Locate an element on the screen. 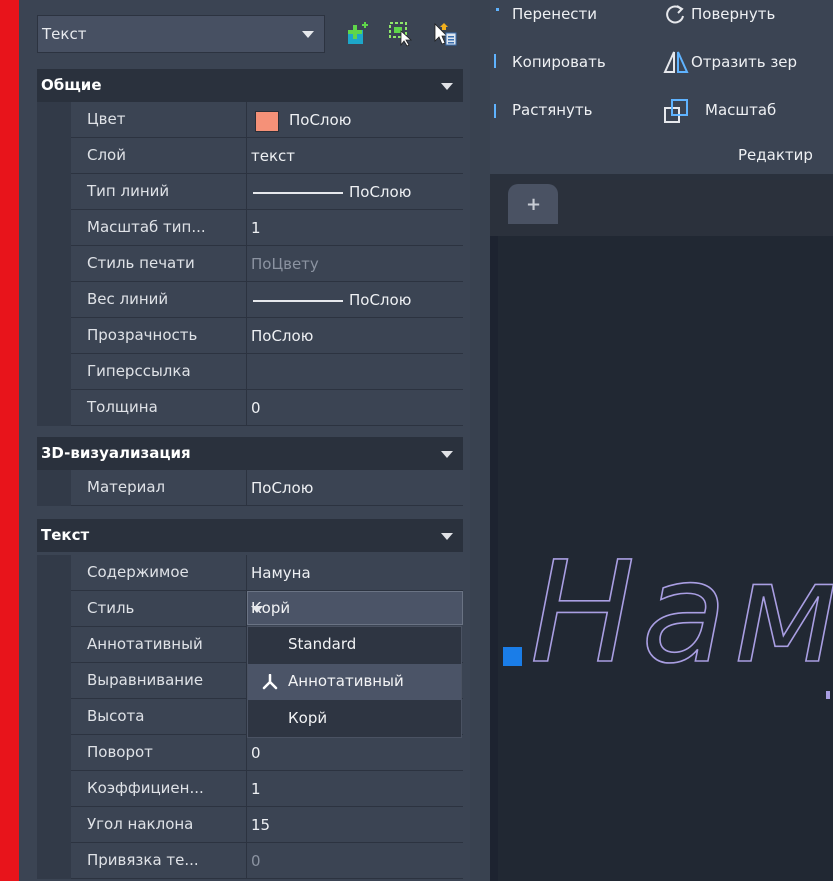  new-tab-button: + is located at coordinates (533, 204).